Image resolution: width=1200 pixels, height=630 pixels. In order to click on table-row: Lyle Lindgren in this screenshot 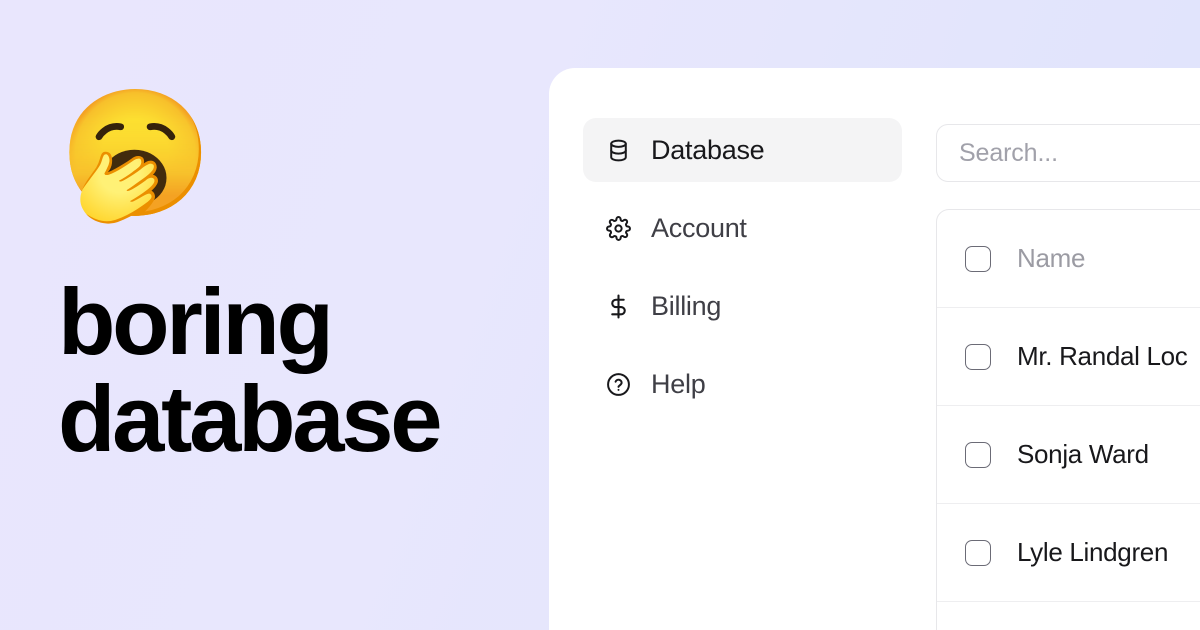, I will do `click(1068, 553)`.